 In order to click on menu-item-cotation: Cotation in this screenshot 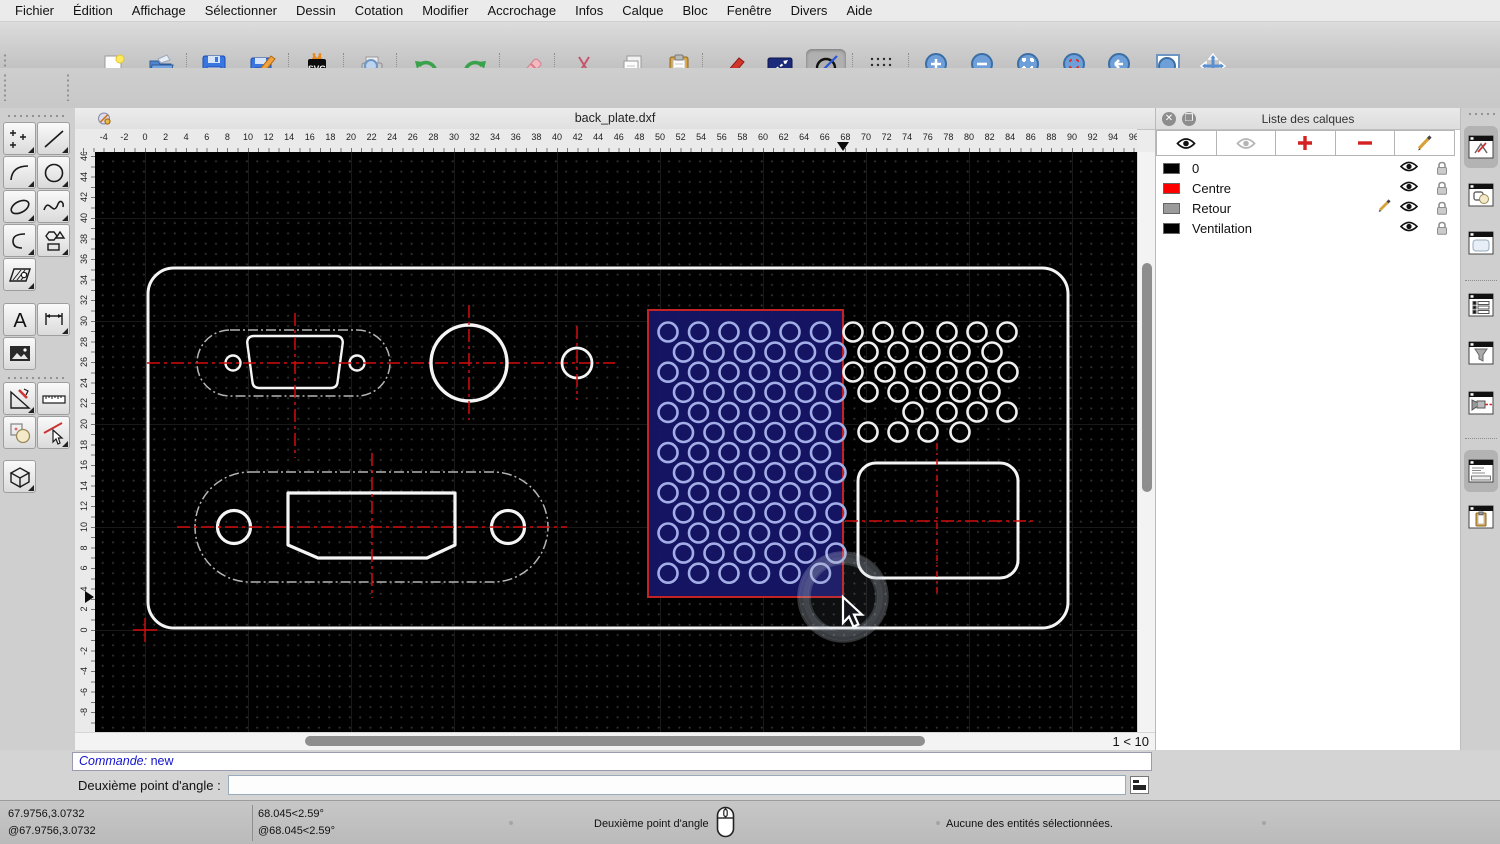, I will do `click(379, 10)`.